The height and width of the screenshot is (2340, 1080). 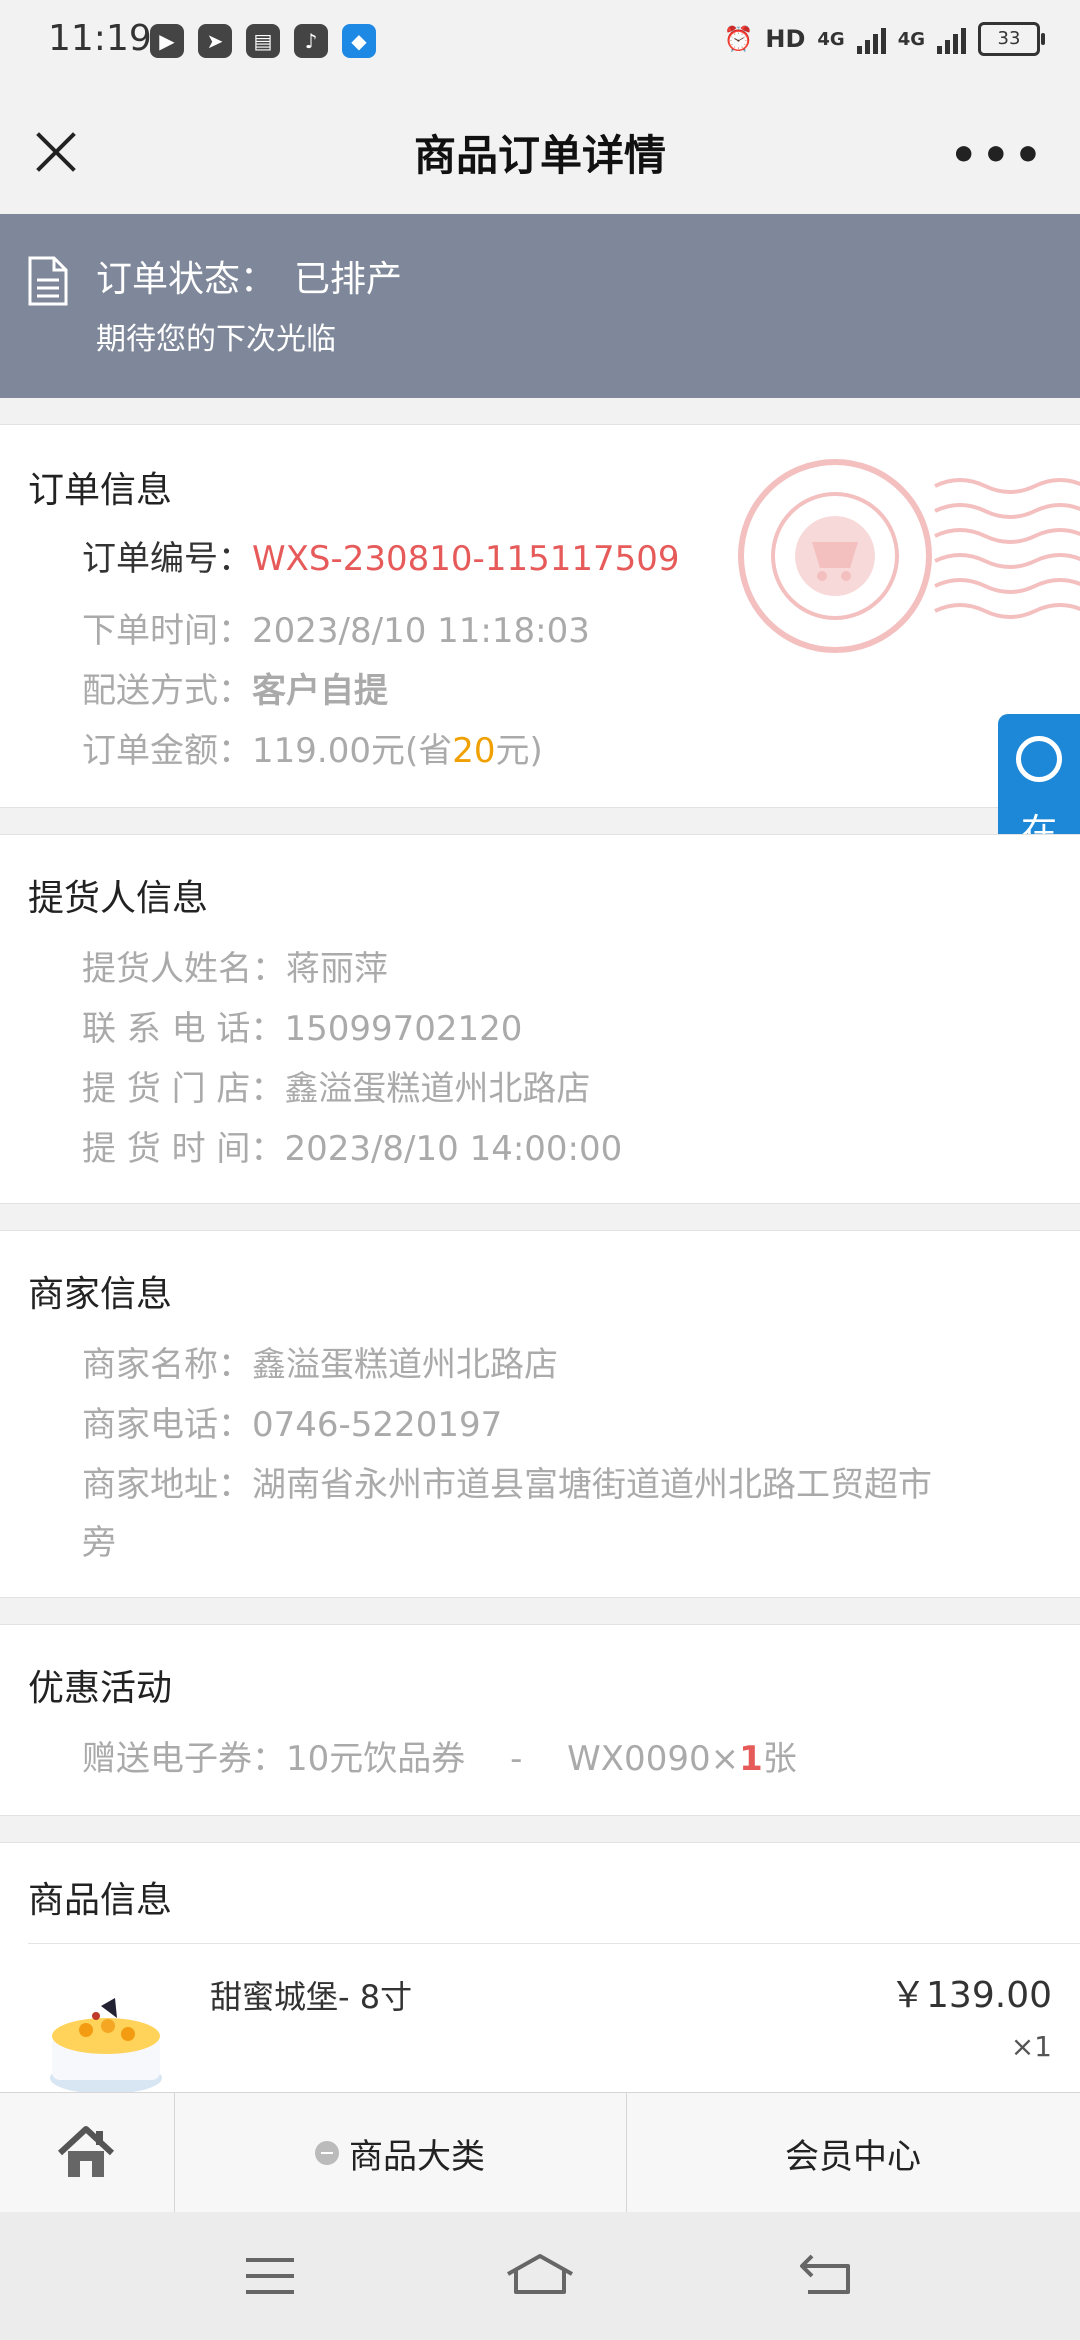 I want to click on category-icon, so click(x=327, y=2153).